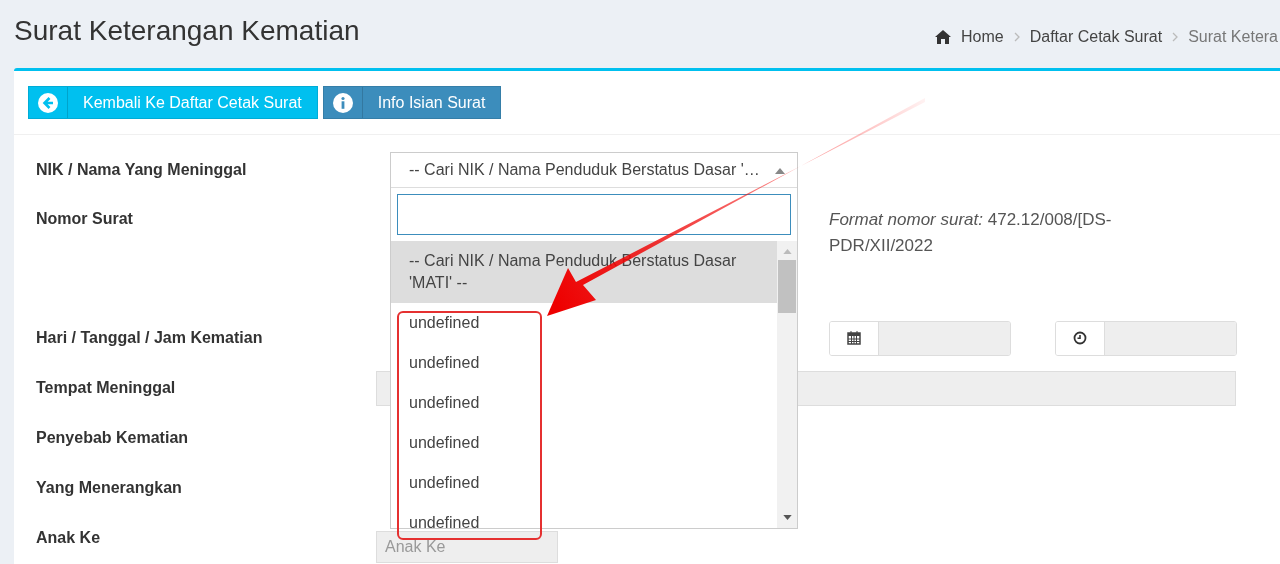  What do you see at coordinates (1080, 338) in the screenshot?
I see `clock-icon` at bounding box center [1080, 338].